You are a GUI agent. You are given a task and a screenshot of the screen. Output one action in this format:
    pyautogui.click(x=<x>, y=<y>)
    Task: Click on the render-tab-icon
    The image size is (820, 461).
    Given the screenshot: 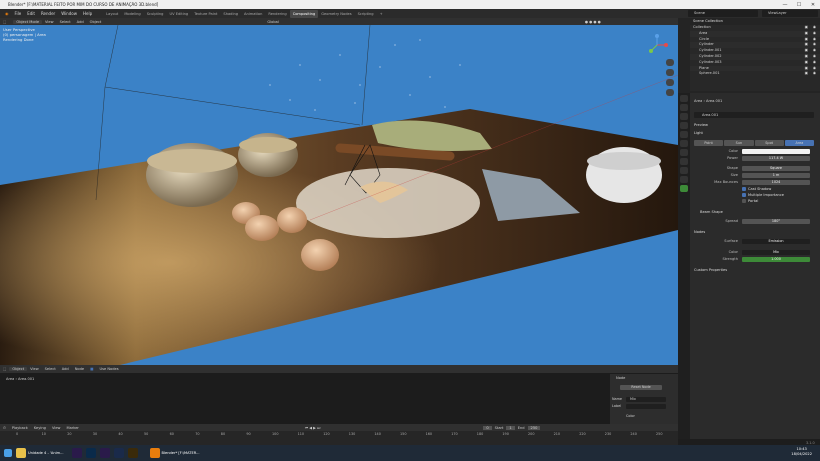 What is the action you would take?
    pyautogui.click(x=684, y=107)
    